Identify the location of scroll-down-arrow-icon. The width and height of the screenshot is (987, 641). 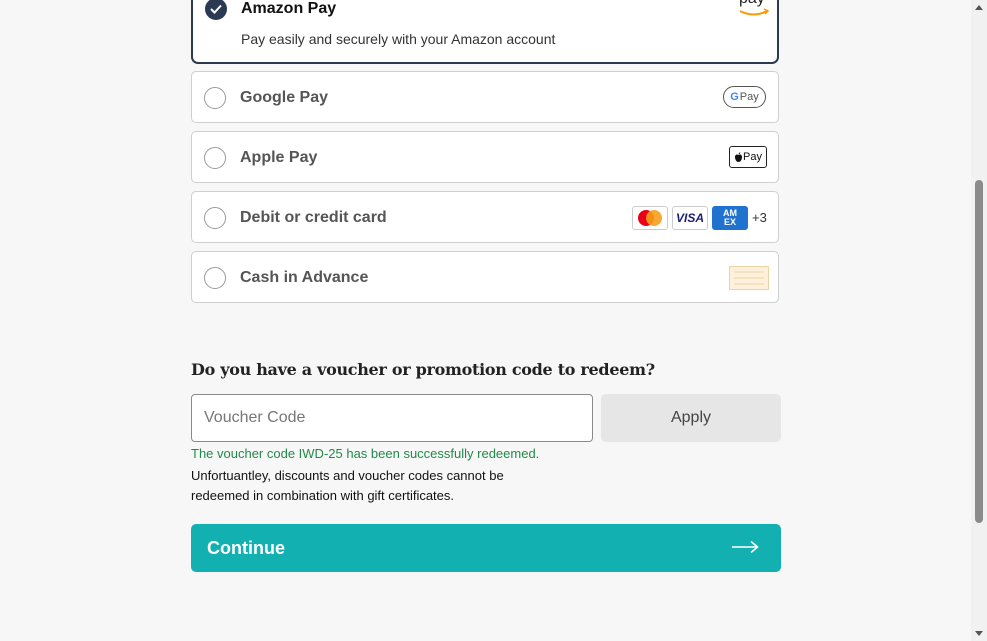
(979, 633).